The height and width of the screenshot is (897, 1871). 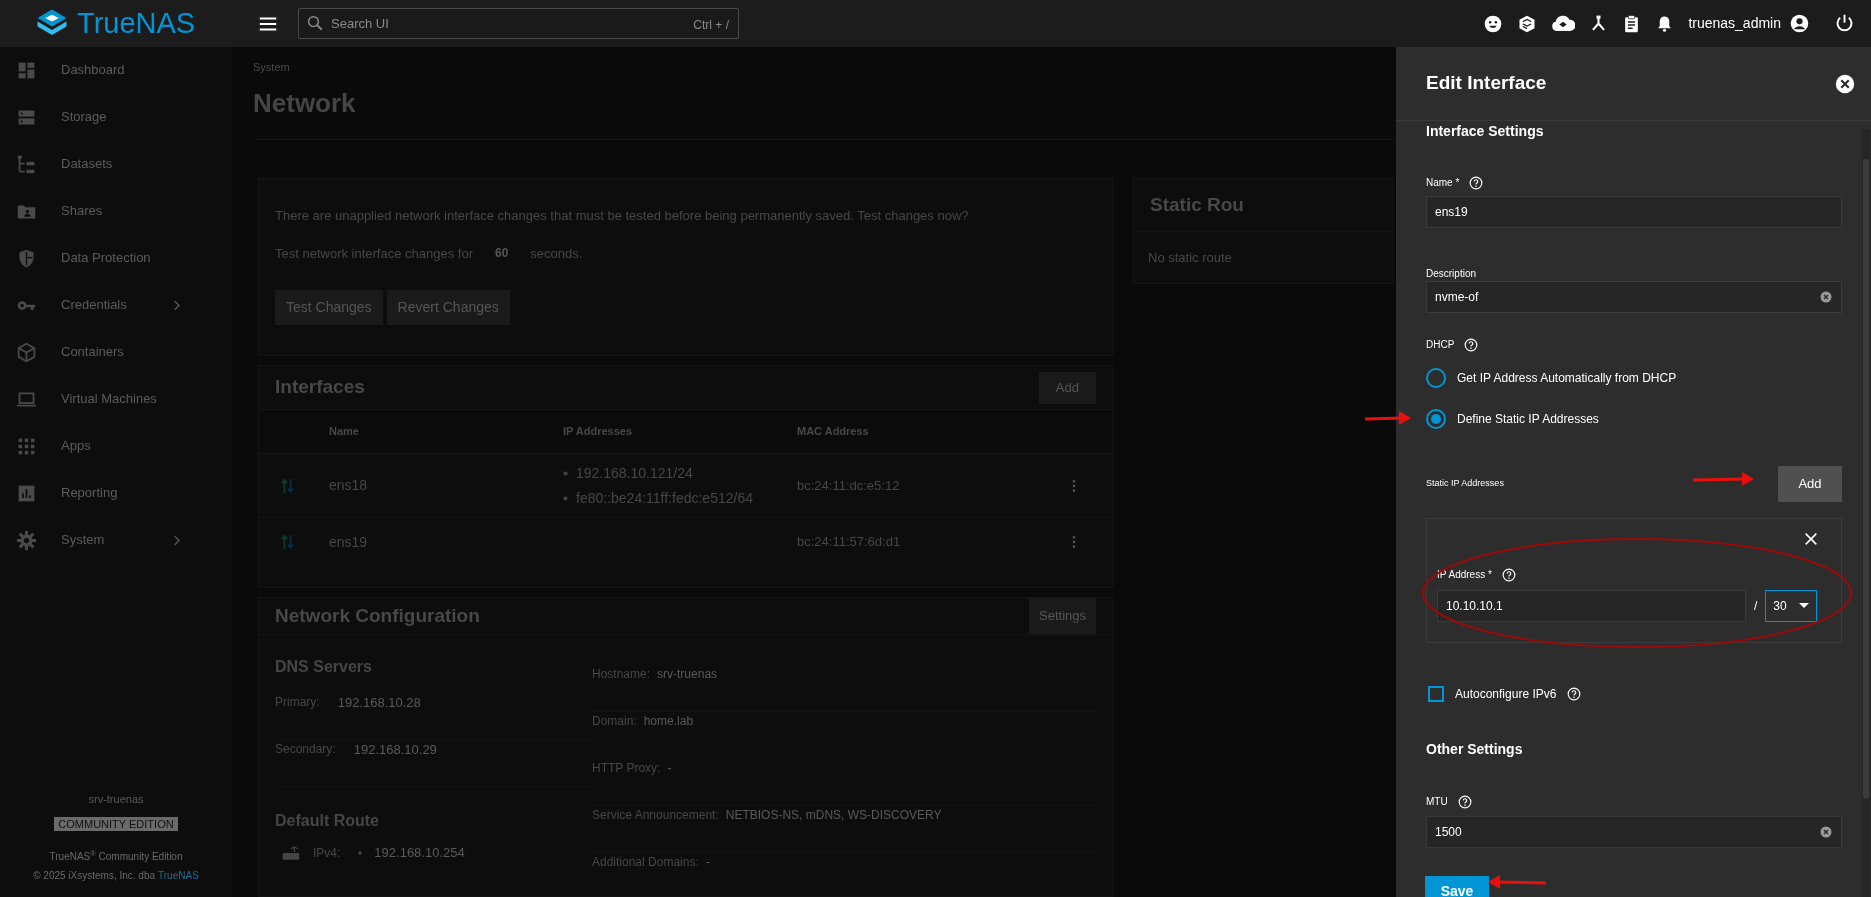 I want to click on field-label: Primary:, so click(x=297, y=702).